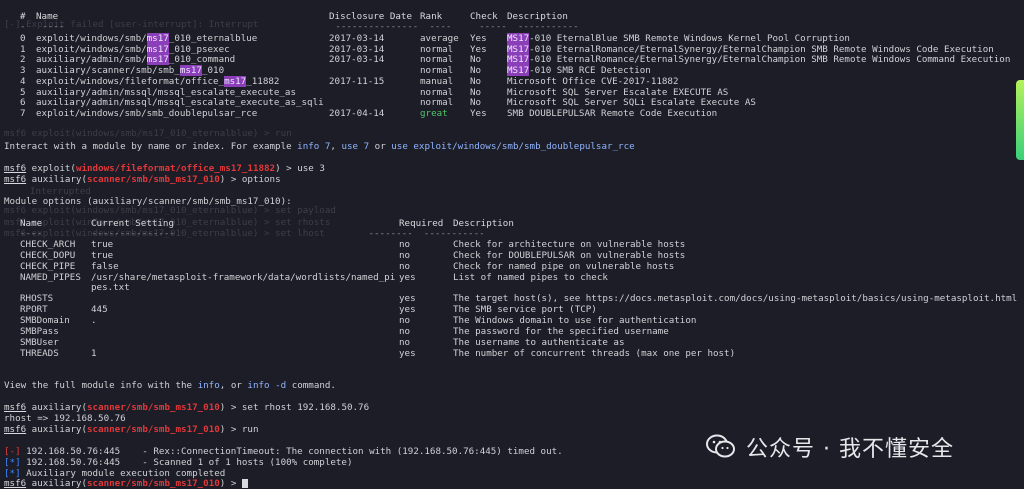 This screenshot has height=489, width=1024. I want to click on rhost-echo: rhost => 192.168.50.76, so click(65, 418).